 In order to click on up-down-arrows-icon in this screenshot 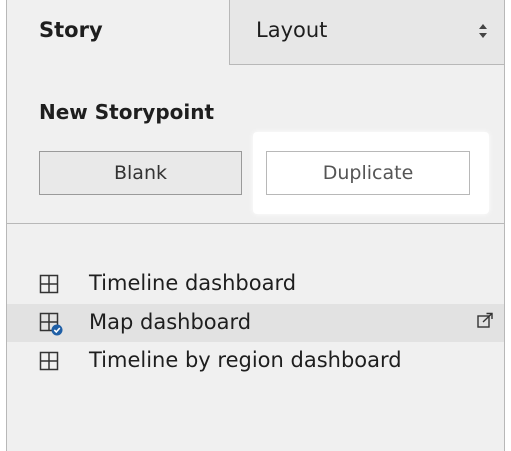, I will do `click(483, 31)`.